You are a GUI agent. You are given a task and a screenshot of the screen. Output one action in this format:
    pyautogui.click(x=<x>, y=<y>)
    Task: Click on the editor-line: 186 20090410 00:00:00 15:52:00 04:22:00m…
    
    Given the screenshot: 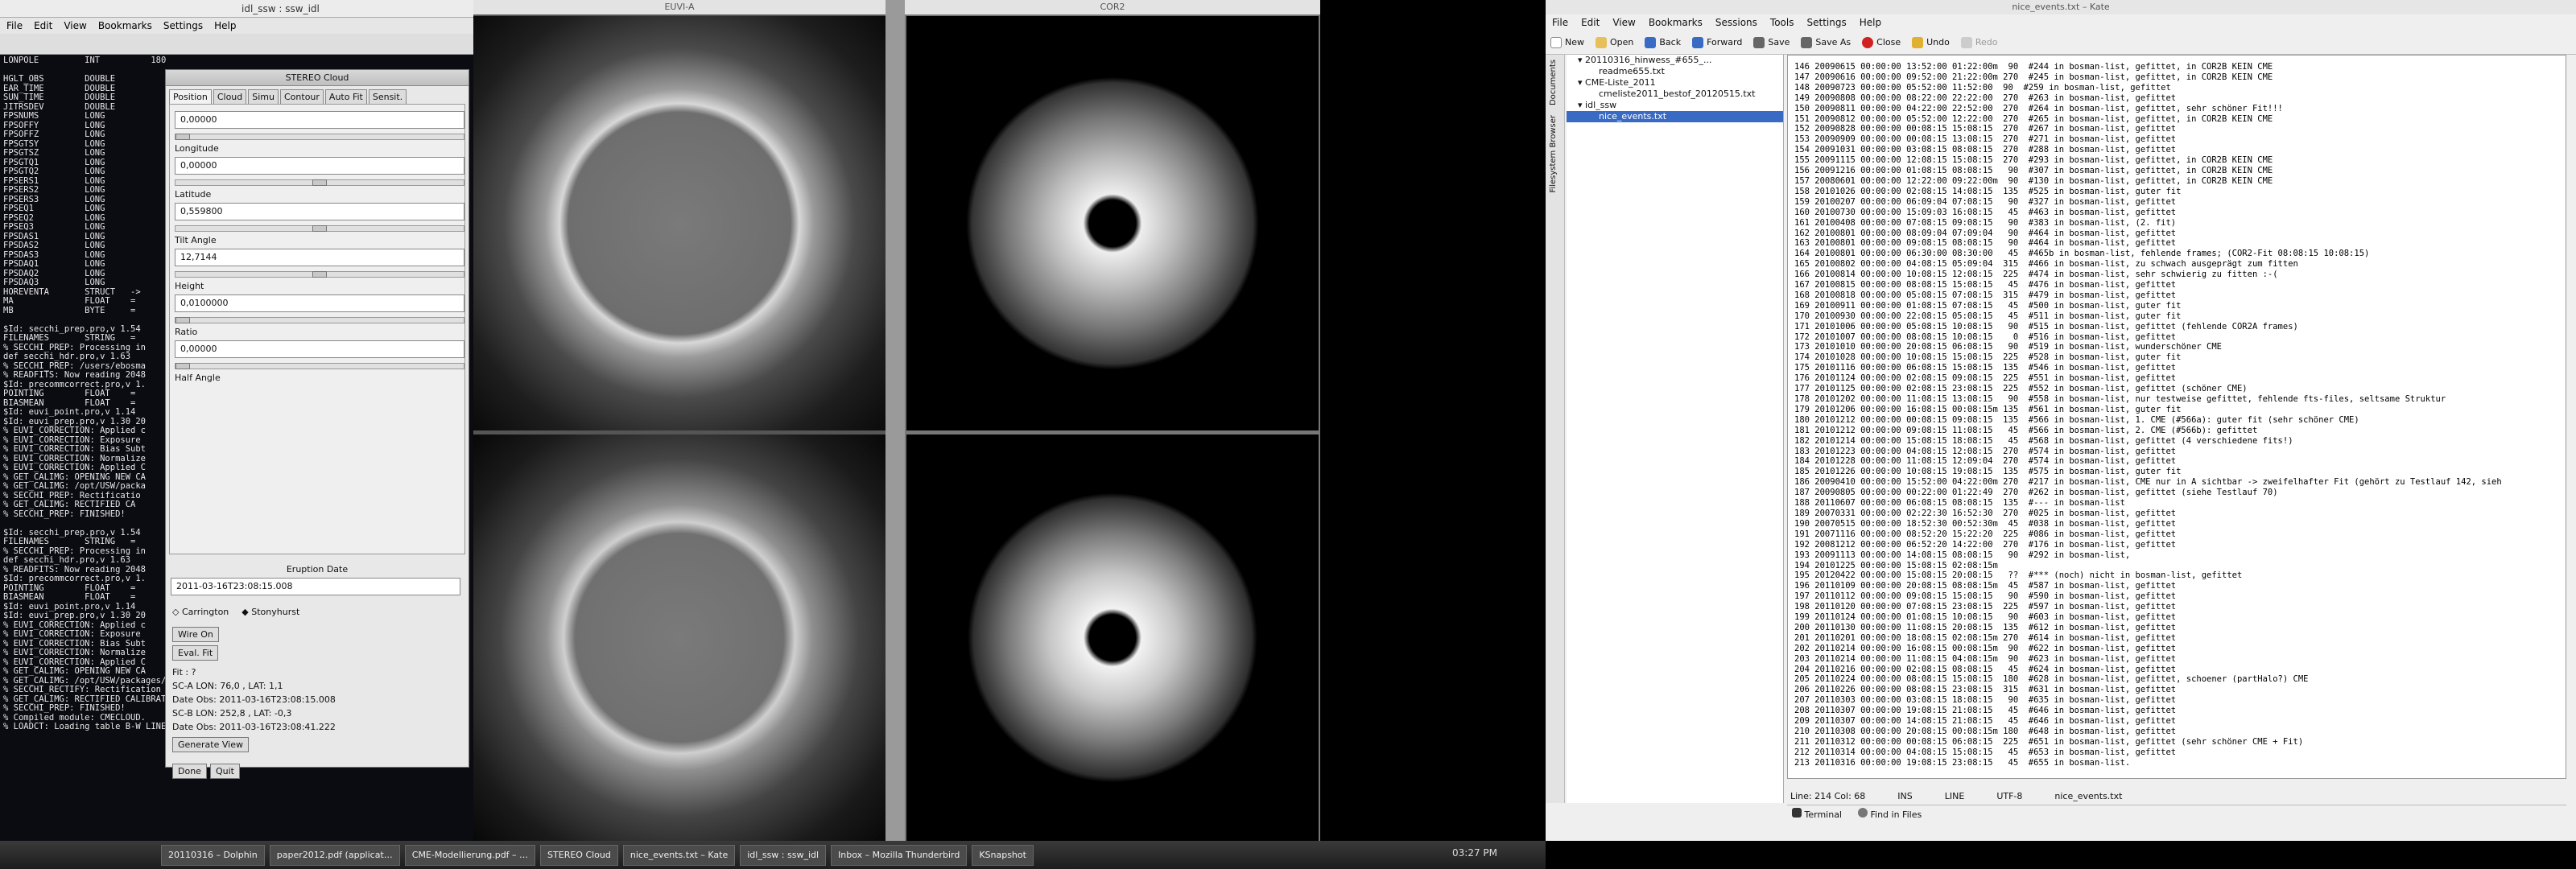 What is the action you would take?
    pyautogui.click(x=2180, y=482)
    